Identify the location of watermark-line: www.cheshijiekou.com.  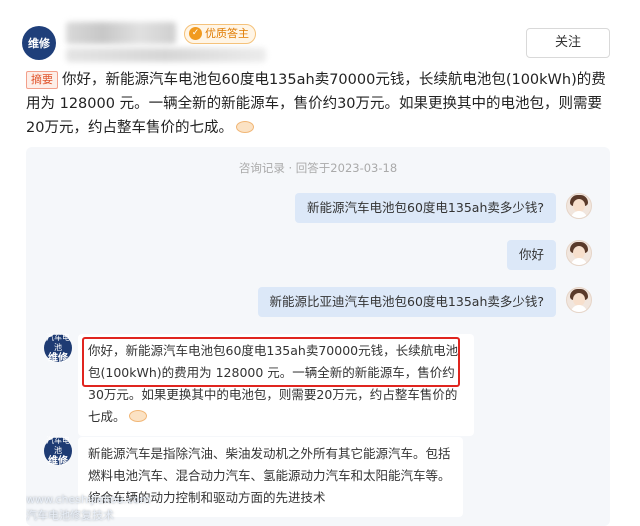
(88, 499).